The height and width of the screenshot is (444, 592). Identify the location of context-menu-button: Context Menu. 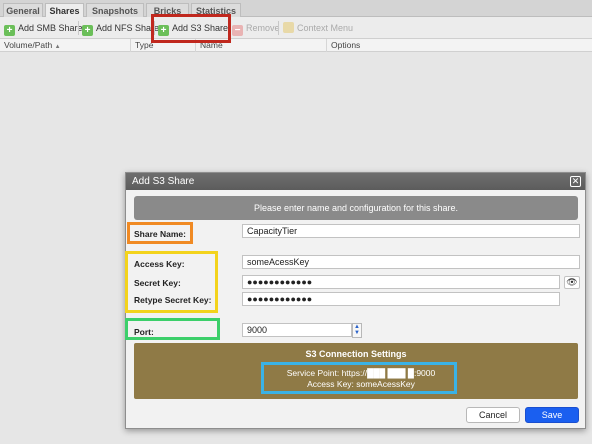
(318, 28).